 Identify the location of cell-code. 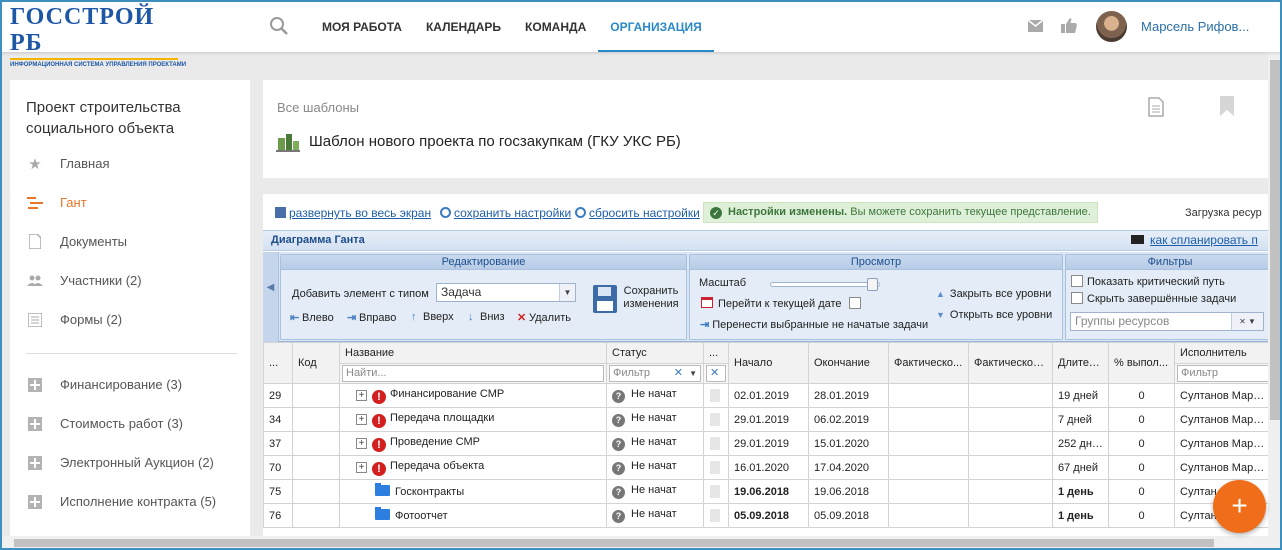
(316, 395).